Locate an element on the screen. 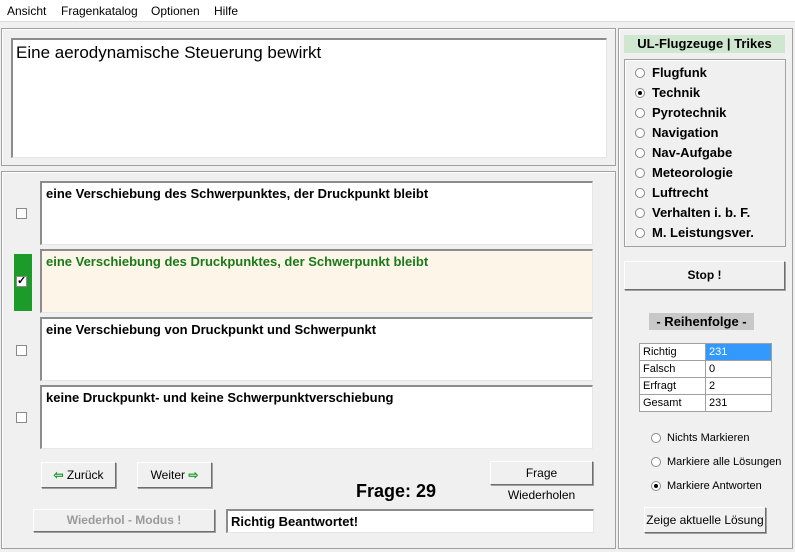  category-label-meteorologie: Meteorologie is located at coordinates (692, 172).